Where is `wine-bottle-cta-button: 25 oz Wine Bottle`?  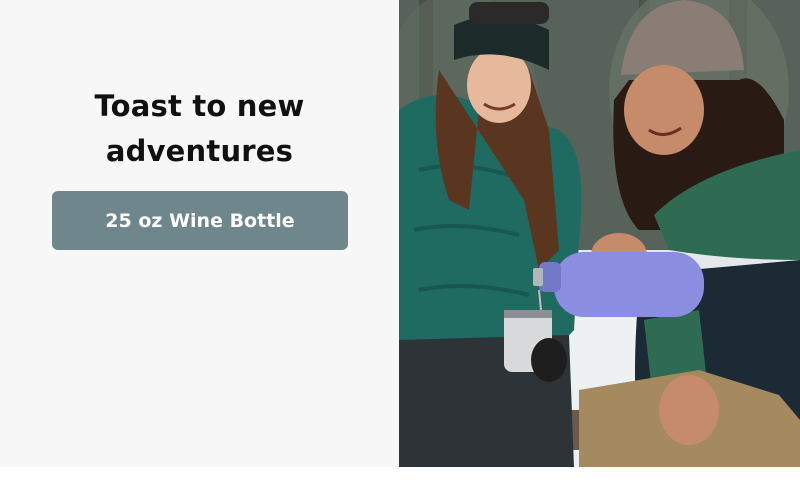
wine-bottle-cta-button: 25 oz Wine Bottle is located at coordinates (200, 220).